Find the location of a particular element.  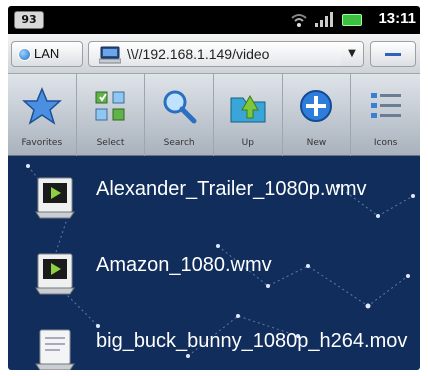

lan-label: LAN is located at coordinates (47, 53).